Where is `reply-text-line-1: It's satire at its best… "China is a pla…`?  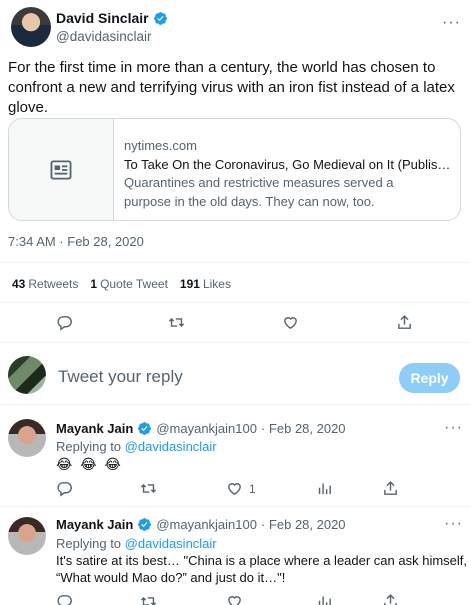
reply-text-line-1: It's satire at its best… "China is a pla… is located at coordinates (262, 560).